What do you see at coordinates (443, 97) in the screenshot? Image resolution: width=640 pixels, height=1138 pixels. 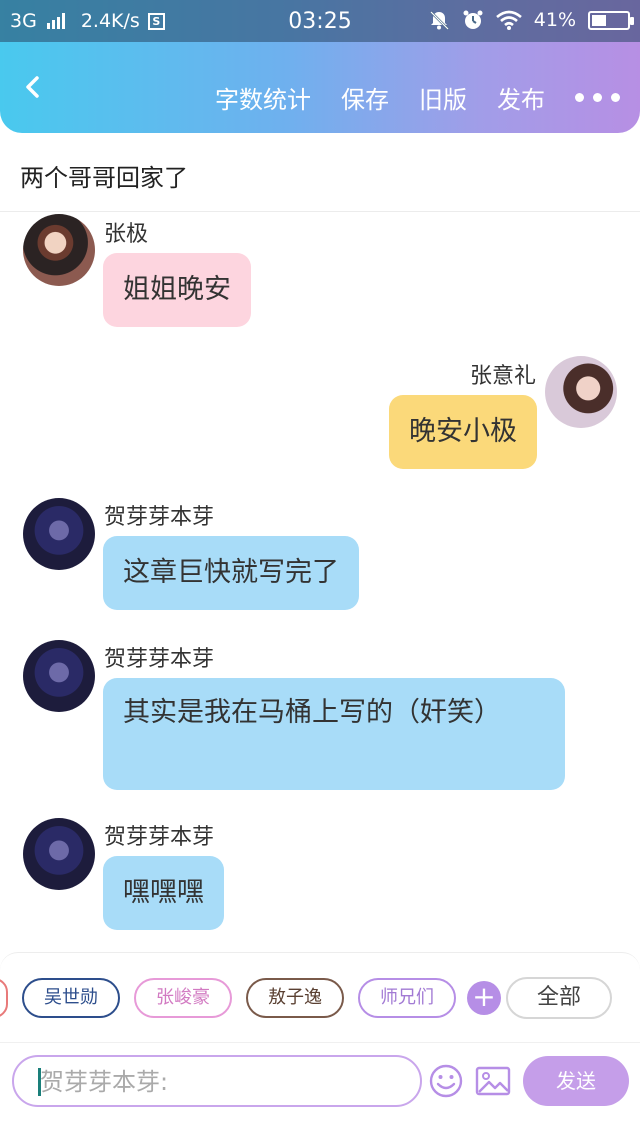 I see `old-version-button: 旧版` at bounding box center [443, 97].